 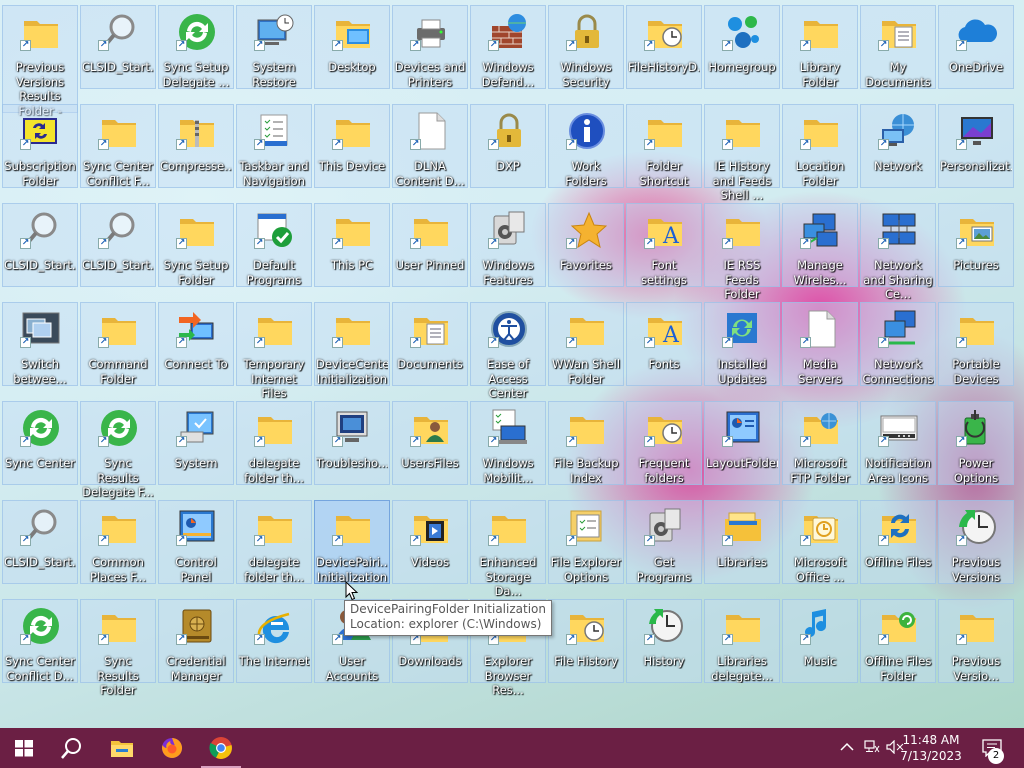 What do you see at coordinates (898, 641) in the screenshot?
I see `desktop-icon-offline-files-folder: ↗ Offline Files Folder` at bounding box center [898, 641].